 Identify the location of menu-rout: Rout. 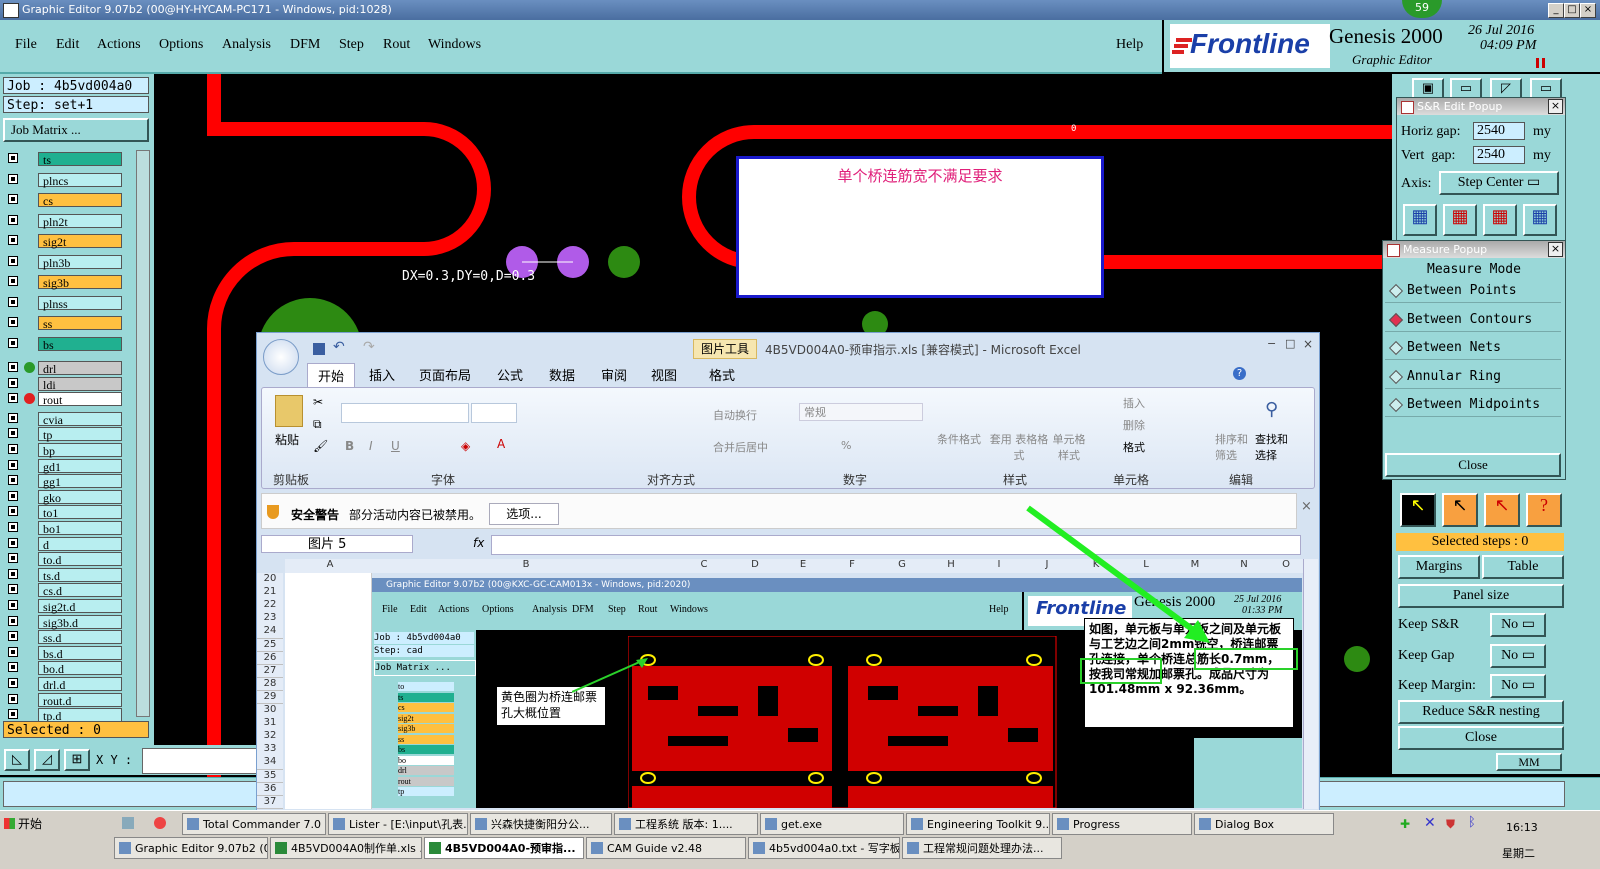
(396, 45).